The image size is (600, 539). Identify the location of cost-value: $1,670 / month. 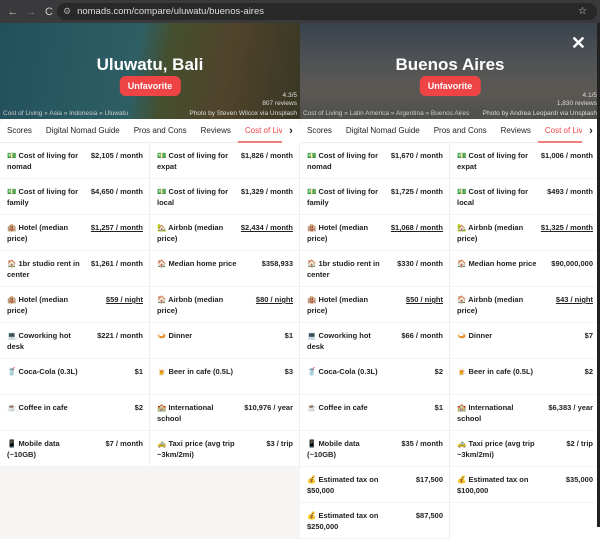
(416, 155).